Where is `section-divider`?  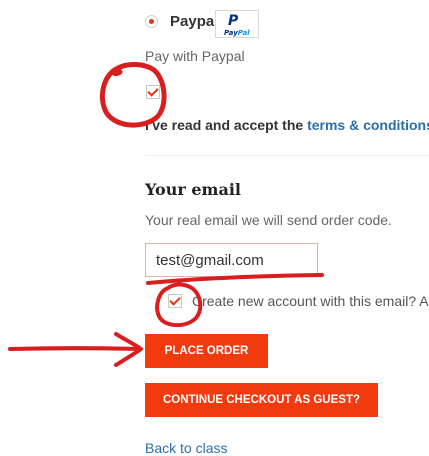 section-divider is located at coordinates (287, 155).